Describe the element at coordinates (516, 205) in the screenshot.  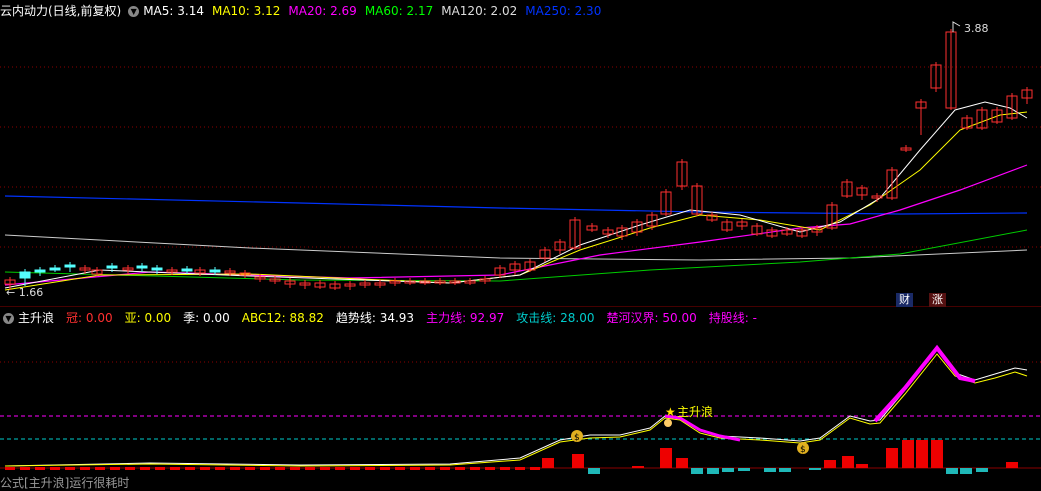
I see `ma250-line` at that location.